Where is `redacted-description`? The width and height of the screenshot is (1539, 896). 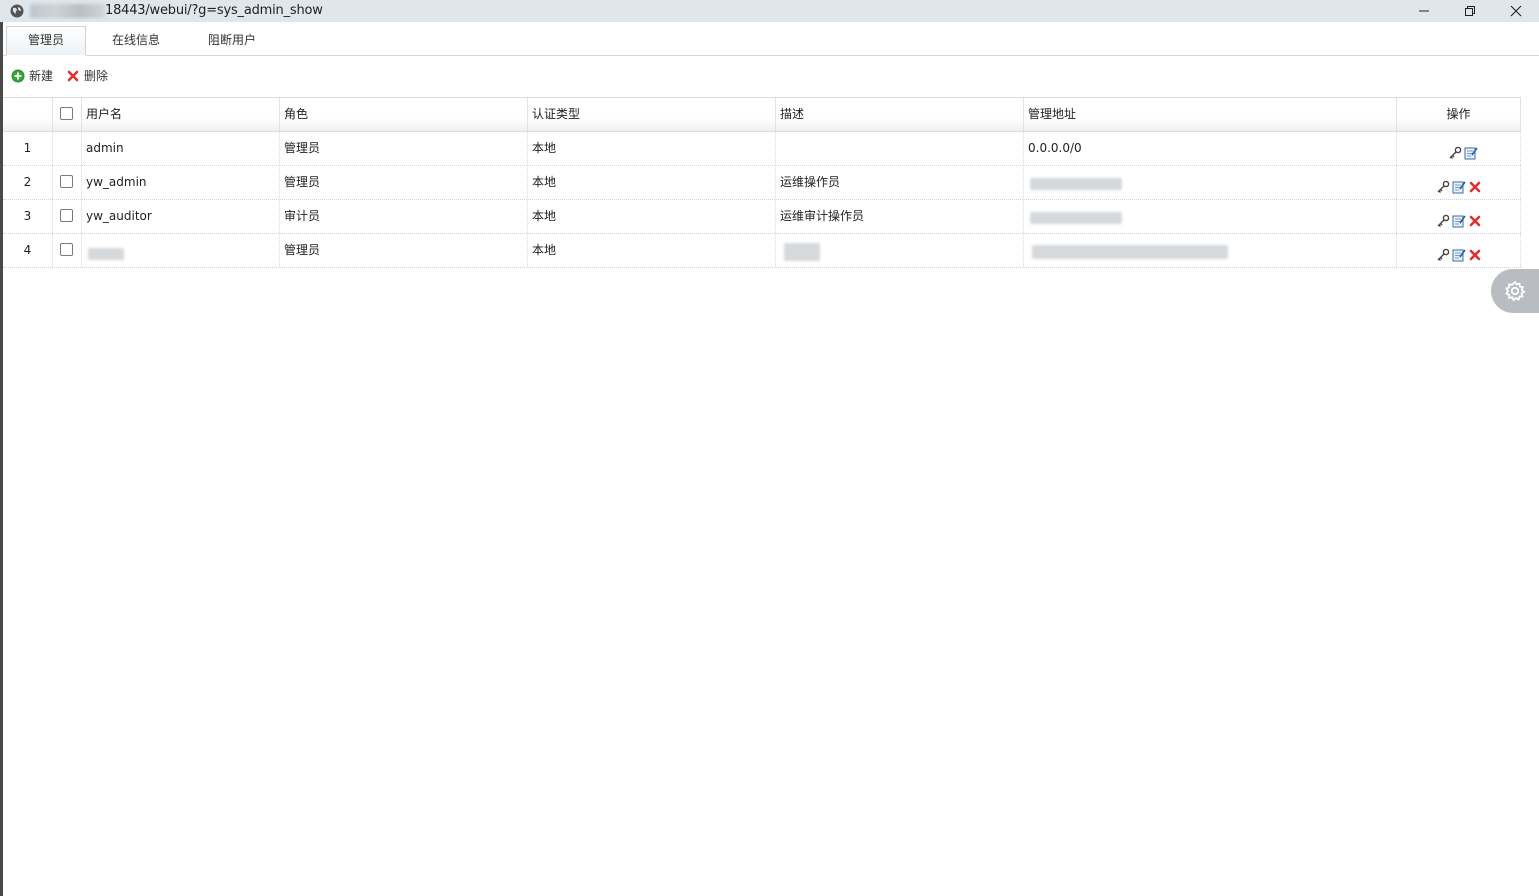 redacted-description is located at coordinates (802, 252).